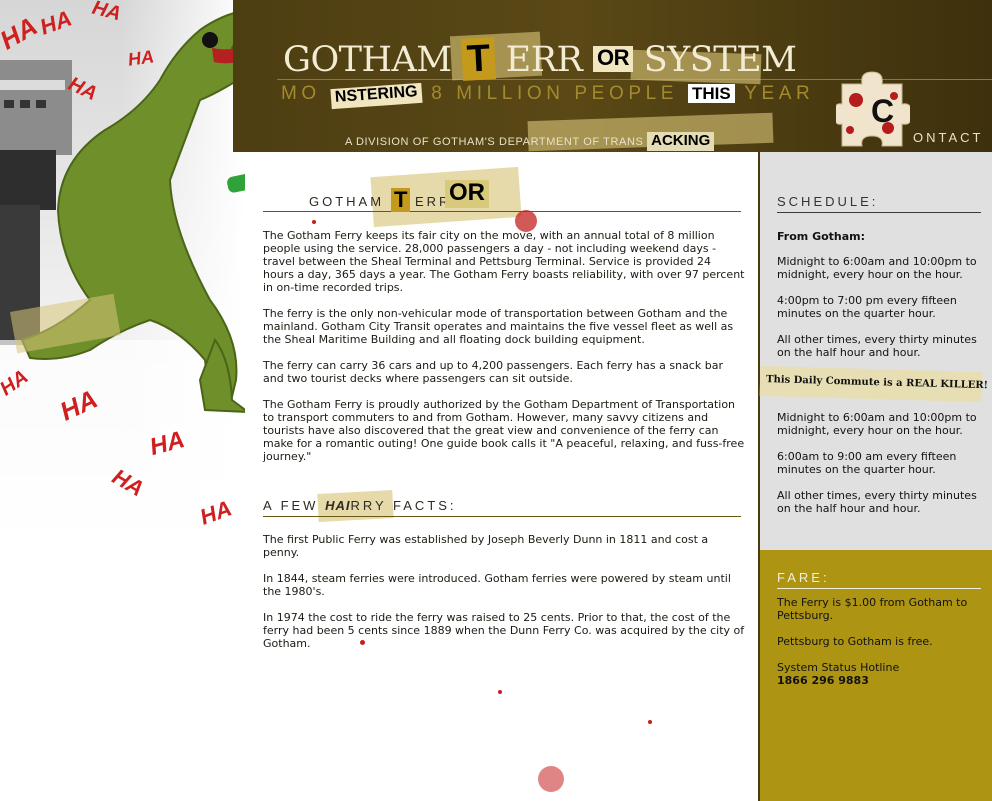 This screenshot has width=992, height=801. What do you see at coordinates (502, 507) in the screenshot?
I see `section-heading-hairry-facts: A FEW HAIRRY FACTS:` at bounding box center [502, 507].